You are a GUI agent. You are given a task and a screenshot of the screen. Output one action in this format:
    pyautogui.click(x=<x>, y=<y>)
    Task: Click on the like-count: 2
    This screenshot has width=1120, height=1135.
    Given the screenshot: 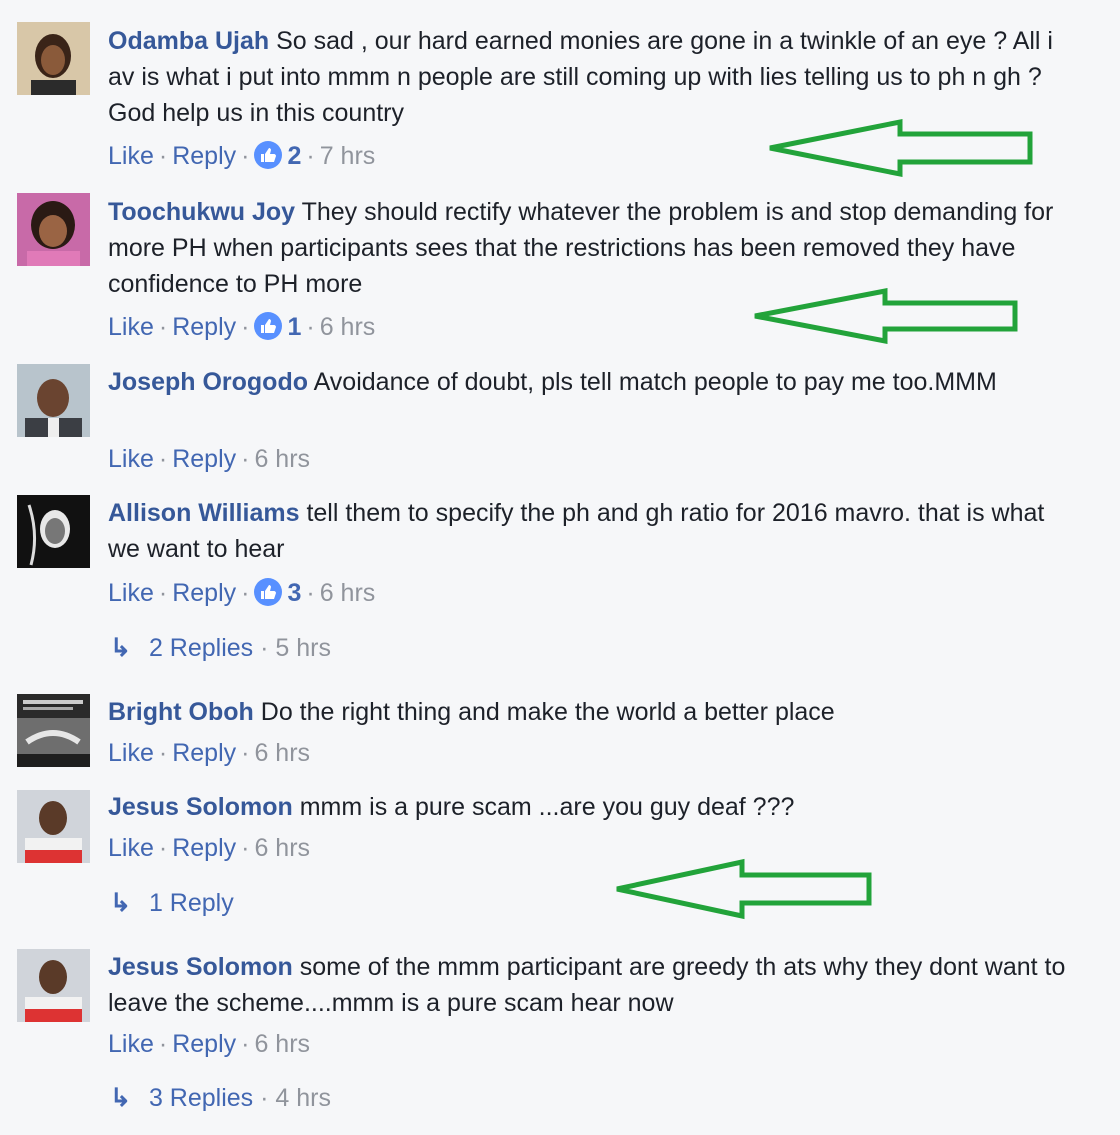 What is the action you would take?
    pyautogui.click(x=277, y=155)
    